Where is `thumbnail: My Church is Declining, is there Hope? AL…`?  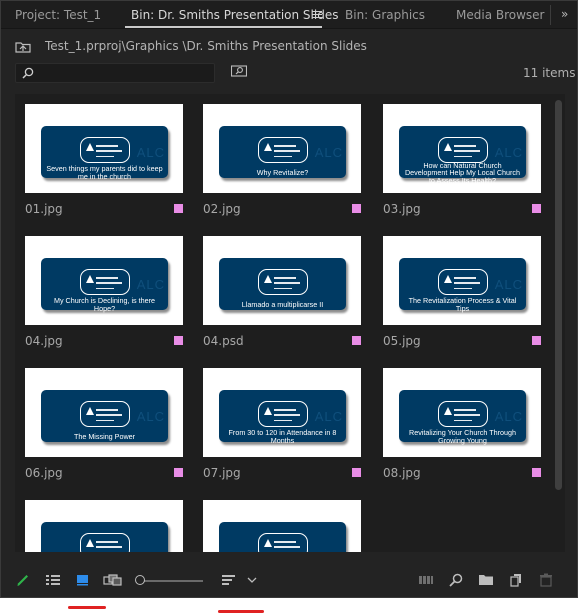 thumbnail: My Church is Declining, is there Hope? AL… is located at coordinates (104, 280).